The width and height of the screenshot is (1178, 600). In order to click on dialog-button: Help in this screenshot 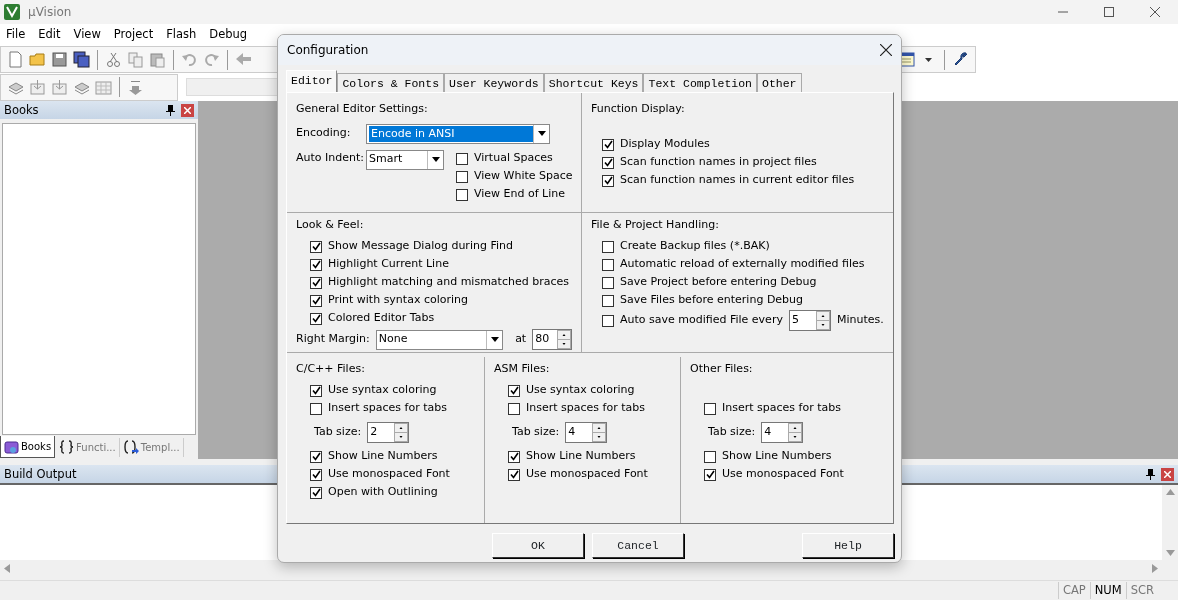, I will do `click(848, 545)`.